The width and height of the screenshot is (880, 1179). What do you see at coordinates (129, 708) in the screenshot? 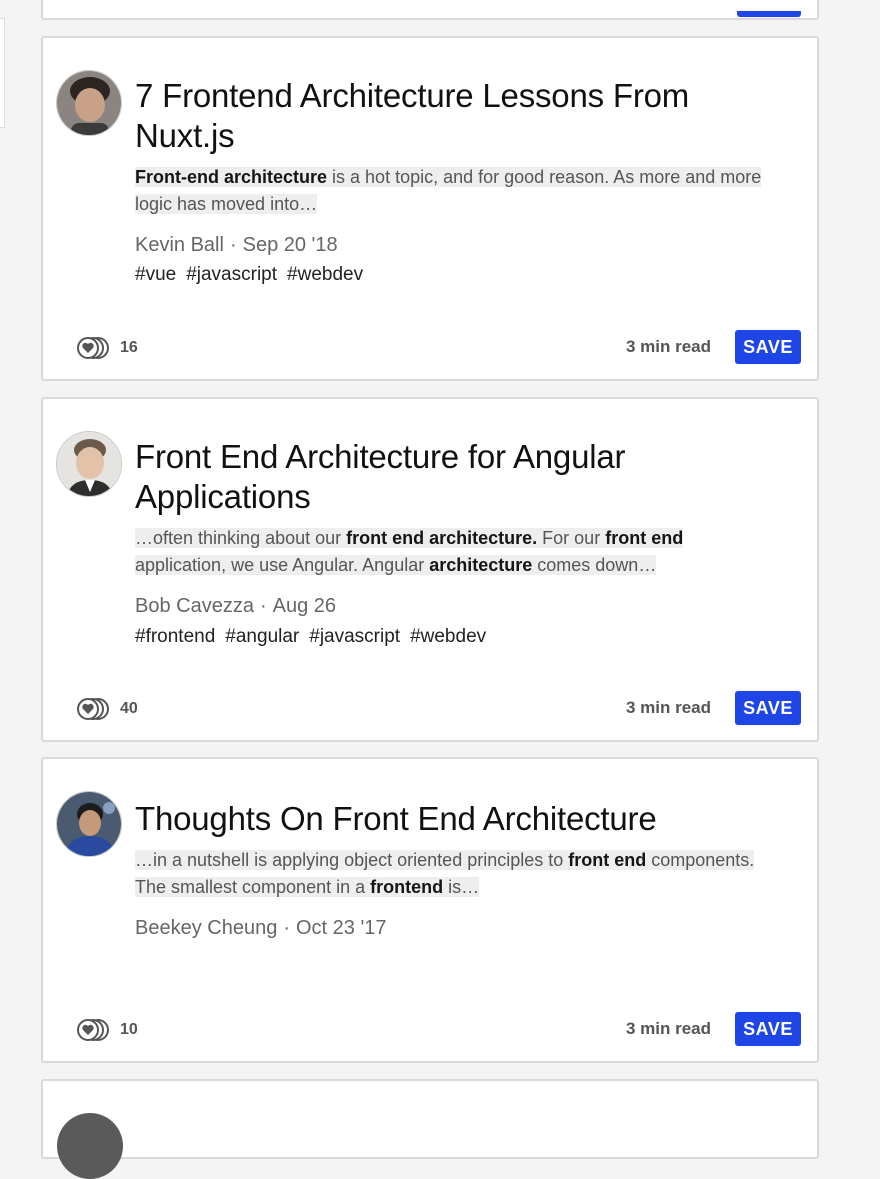
I see `reaction-count: 40` at bounding box center [129, 708].